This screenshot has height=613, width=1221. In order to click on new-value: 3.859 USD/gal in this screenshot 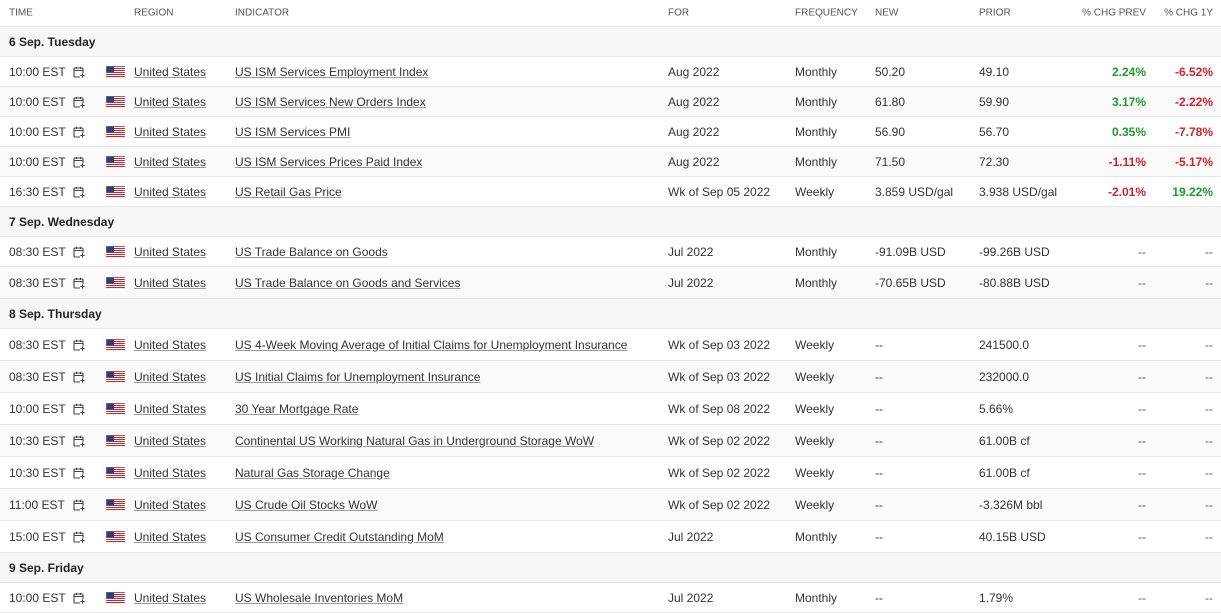, I will do `click(914, 191)`.